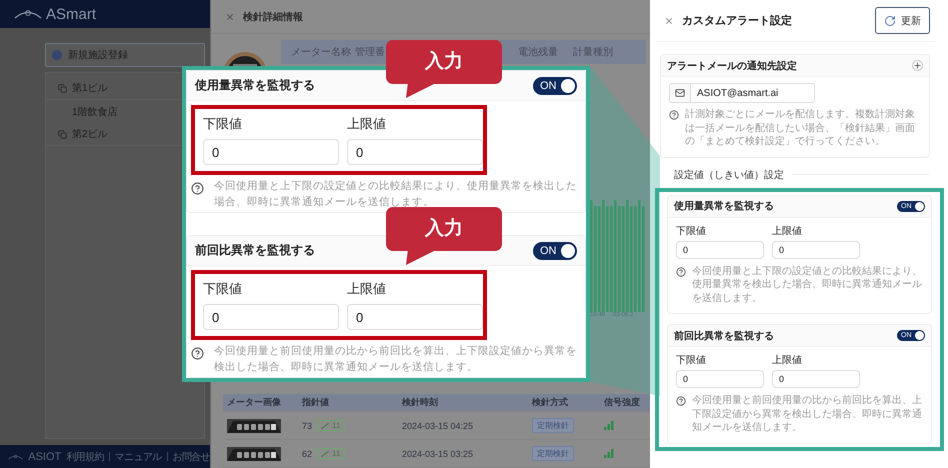  Describe the element at coordinates (680, 93) in the screenshot. I see `mail-icon` at that location.